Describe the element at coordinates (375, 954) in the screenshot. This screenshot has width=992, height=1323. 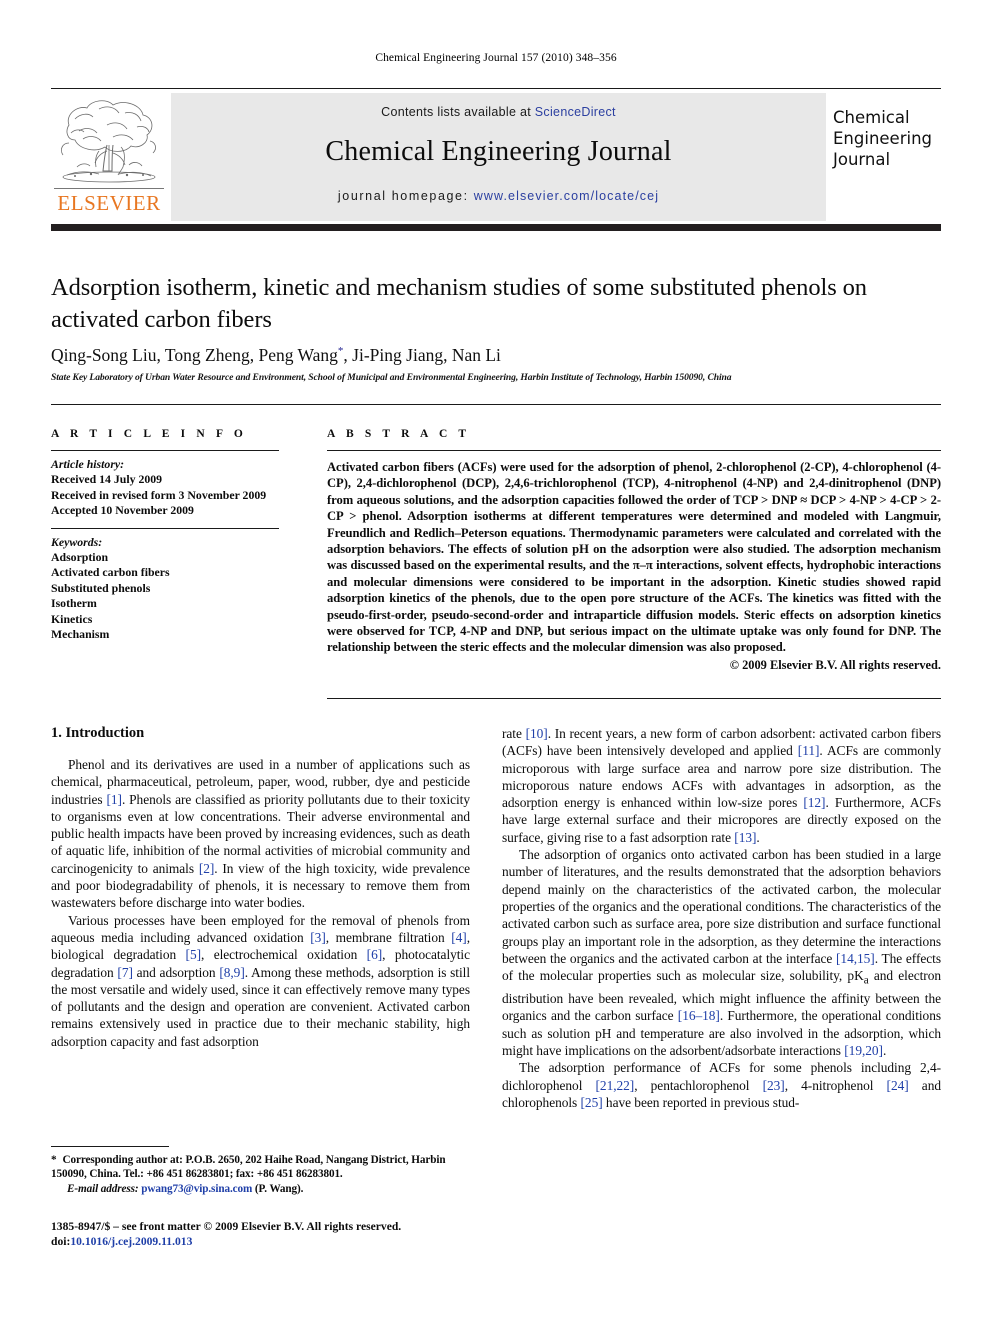
I see `citation-ref: [6]` at that location.